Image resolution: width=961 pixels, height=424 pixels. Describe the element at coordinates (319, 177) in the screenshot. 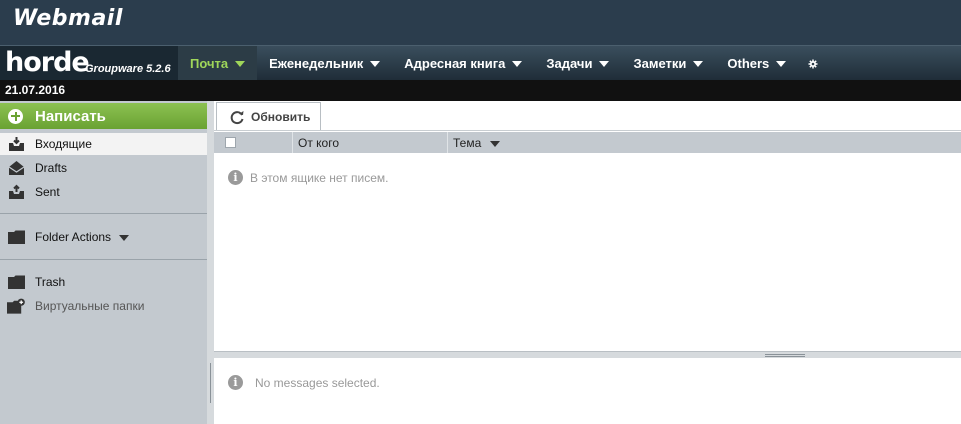

I see `empty-mailbox-text: В этом ящике нет писем.` at that location.